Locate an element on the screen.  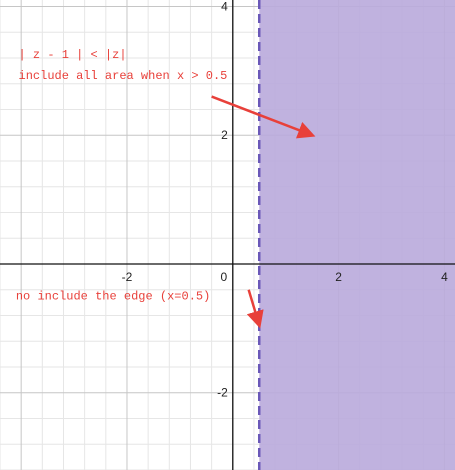
x-tick-label: 0 is located at coordinates (223, 277).